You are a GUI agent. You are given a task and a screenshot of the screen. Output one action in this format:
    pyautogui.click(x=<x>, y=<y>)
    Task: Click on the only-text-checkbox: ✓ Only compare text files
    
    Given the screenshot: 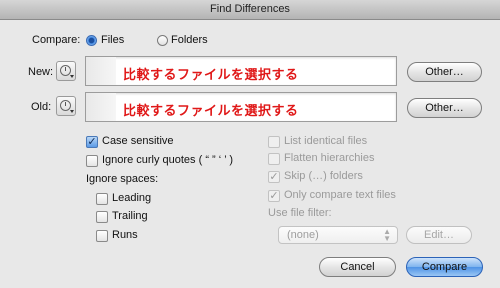 What is the action you would take?
    pyautogui.click(x=343, y=196)
    